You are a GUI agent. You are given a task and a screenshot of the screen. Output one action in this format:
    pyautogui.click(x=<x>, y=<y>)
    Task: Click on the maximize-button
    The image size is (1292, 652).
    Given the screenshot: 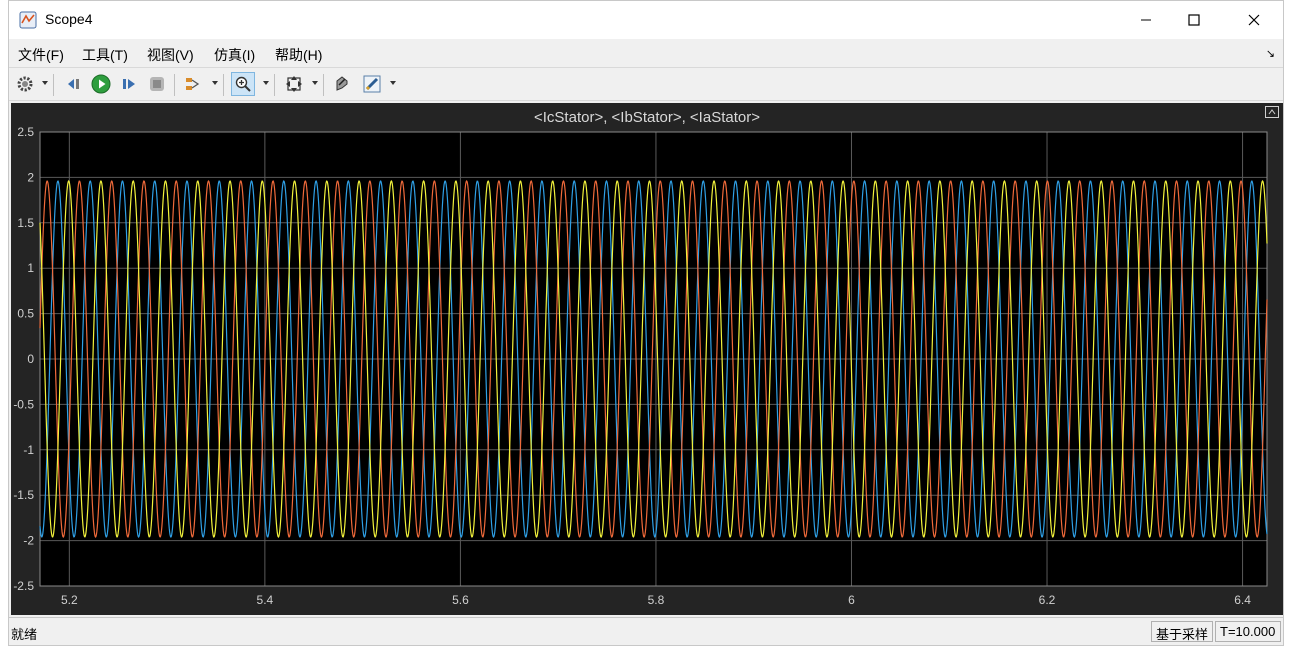 What is the action you would take?
    pyautogui.click(x=1194, y=20)
    